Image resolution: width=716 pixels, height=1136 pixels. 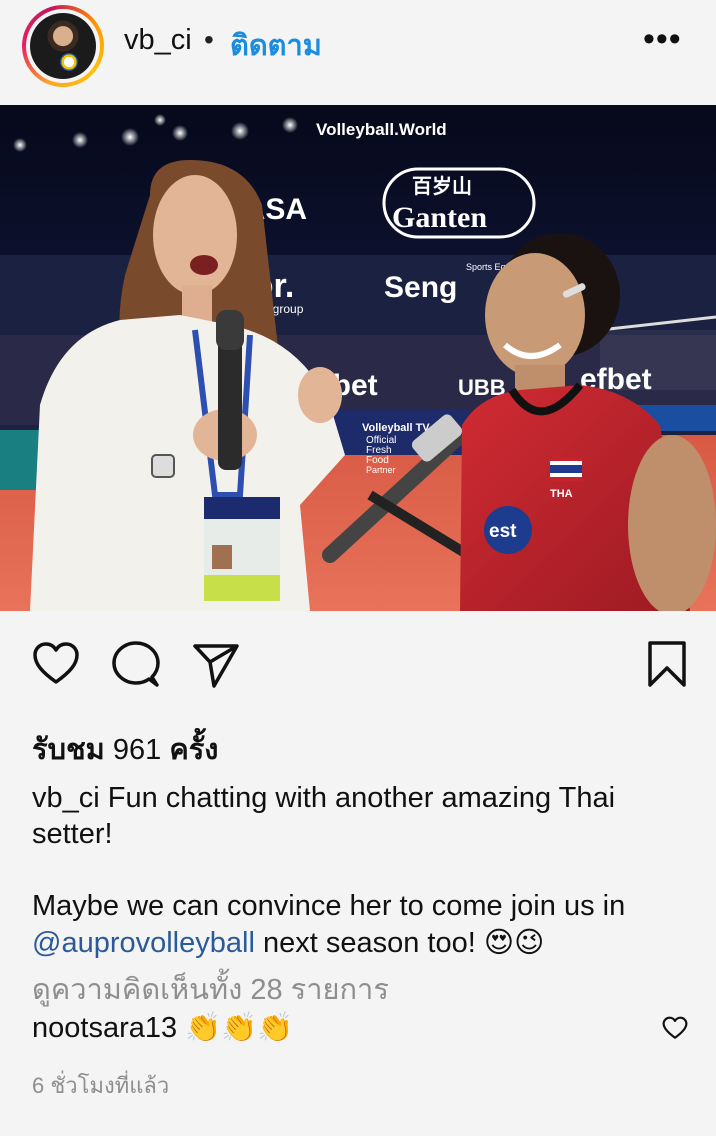 I want to click on comment-like-icon, so click(x=675, y=1028).